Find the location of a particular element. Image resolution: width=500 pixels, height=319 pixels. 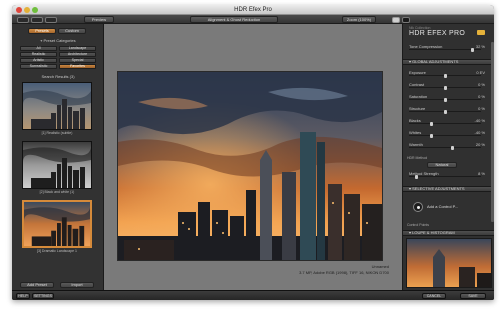

title-bar: HDR Efex Pro is located at coordinates (253, 10).